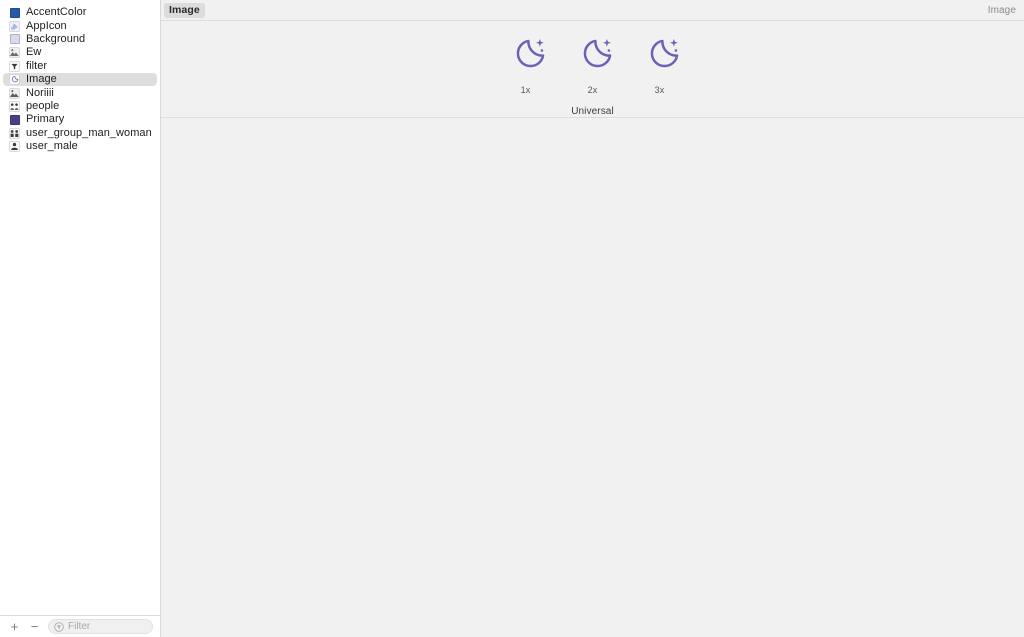 The width and height of the screenshot is (1024, 637). I want to click on asset-row: Background, so click(80, 39).